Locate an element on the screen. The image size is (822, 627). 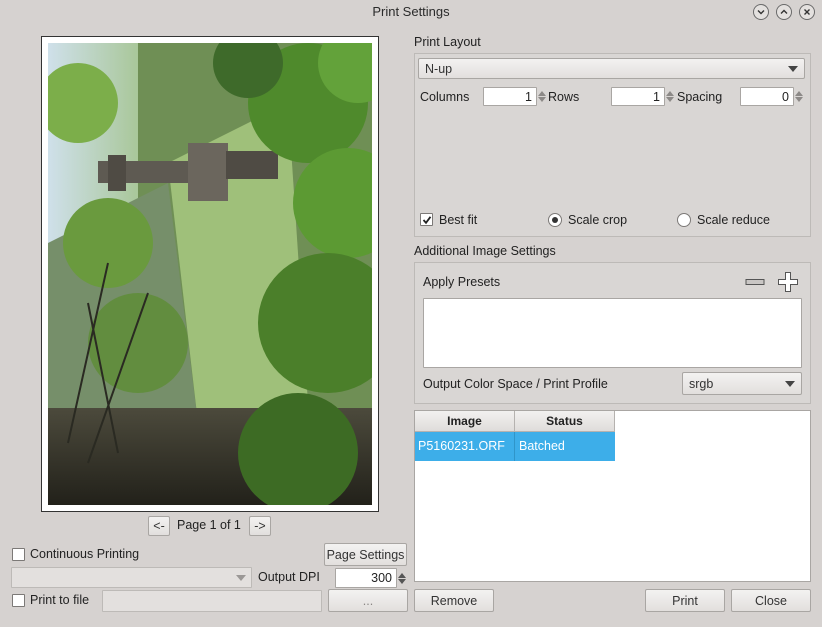
scale-crop-radio is located at coordinates (555, 220).